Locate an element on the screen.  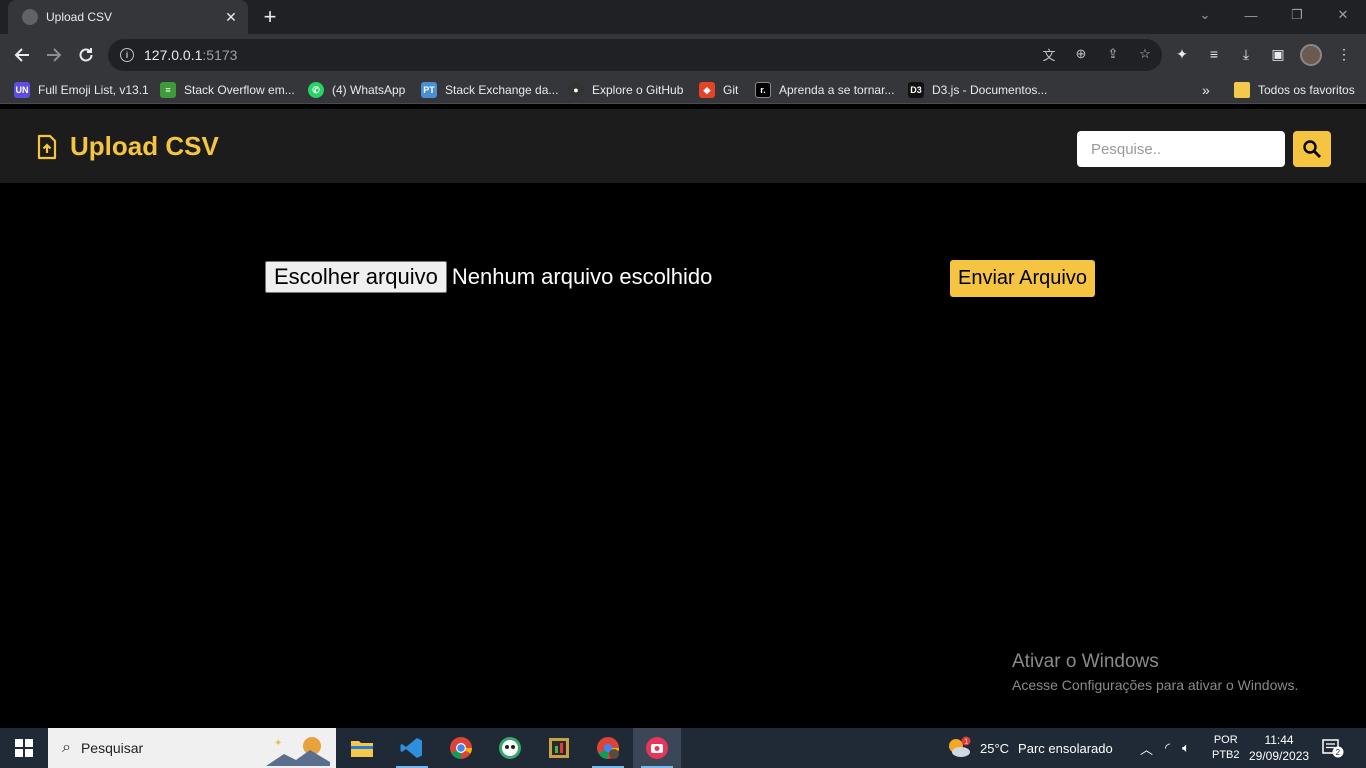
media-queue-icon: ≡ is located at coordinates (1214, 54).